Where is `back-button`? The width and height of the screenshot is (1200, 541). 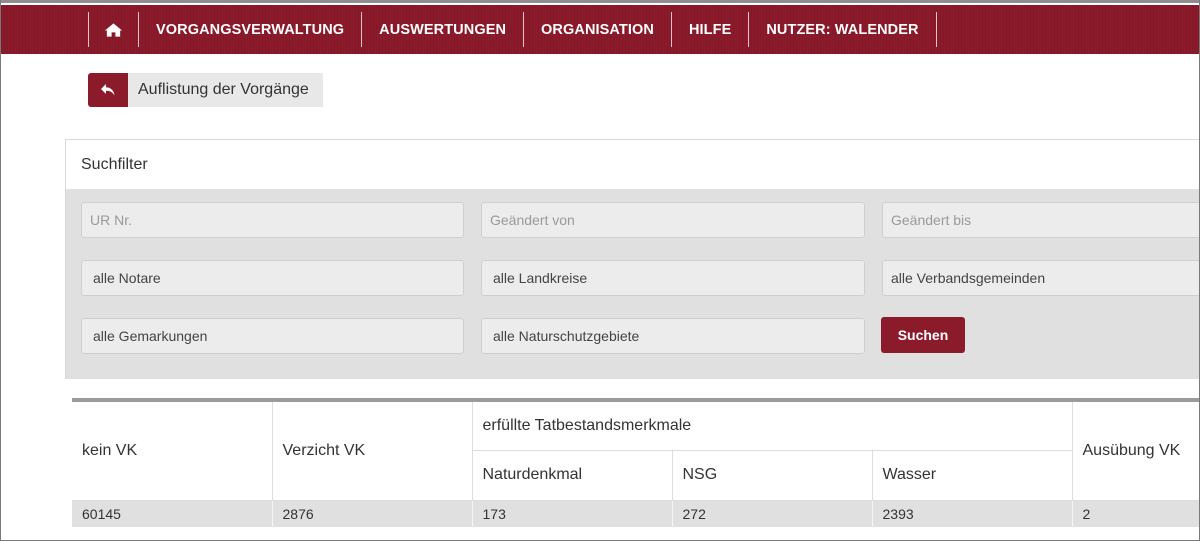
back-button is located at coordinates (108, 90).